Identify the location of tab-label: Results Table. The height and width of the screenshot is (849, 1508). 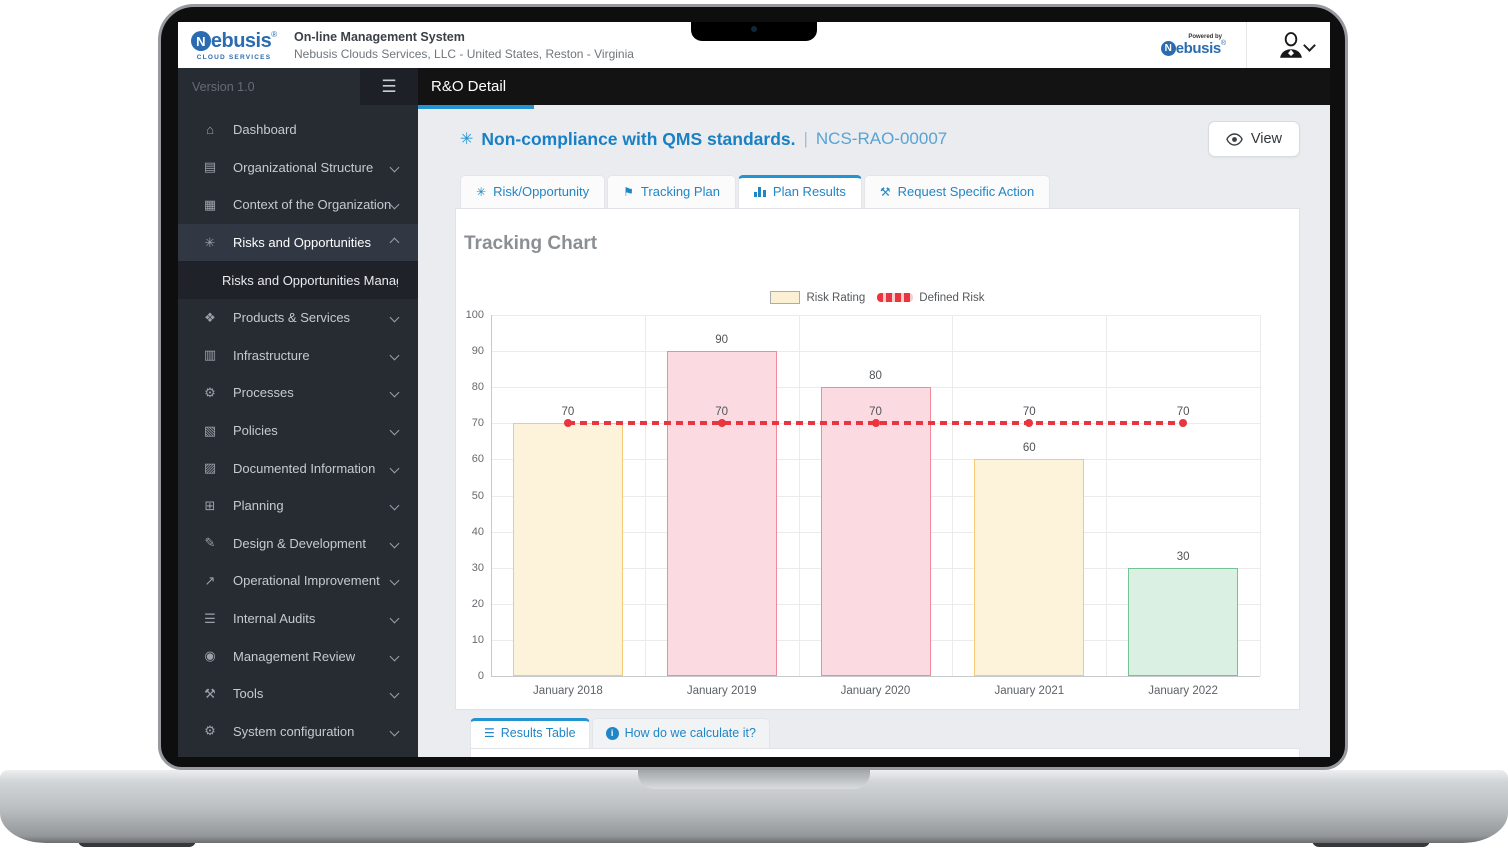
(538, 733).